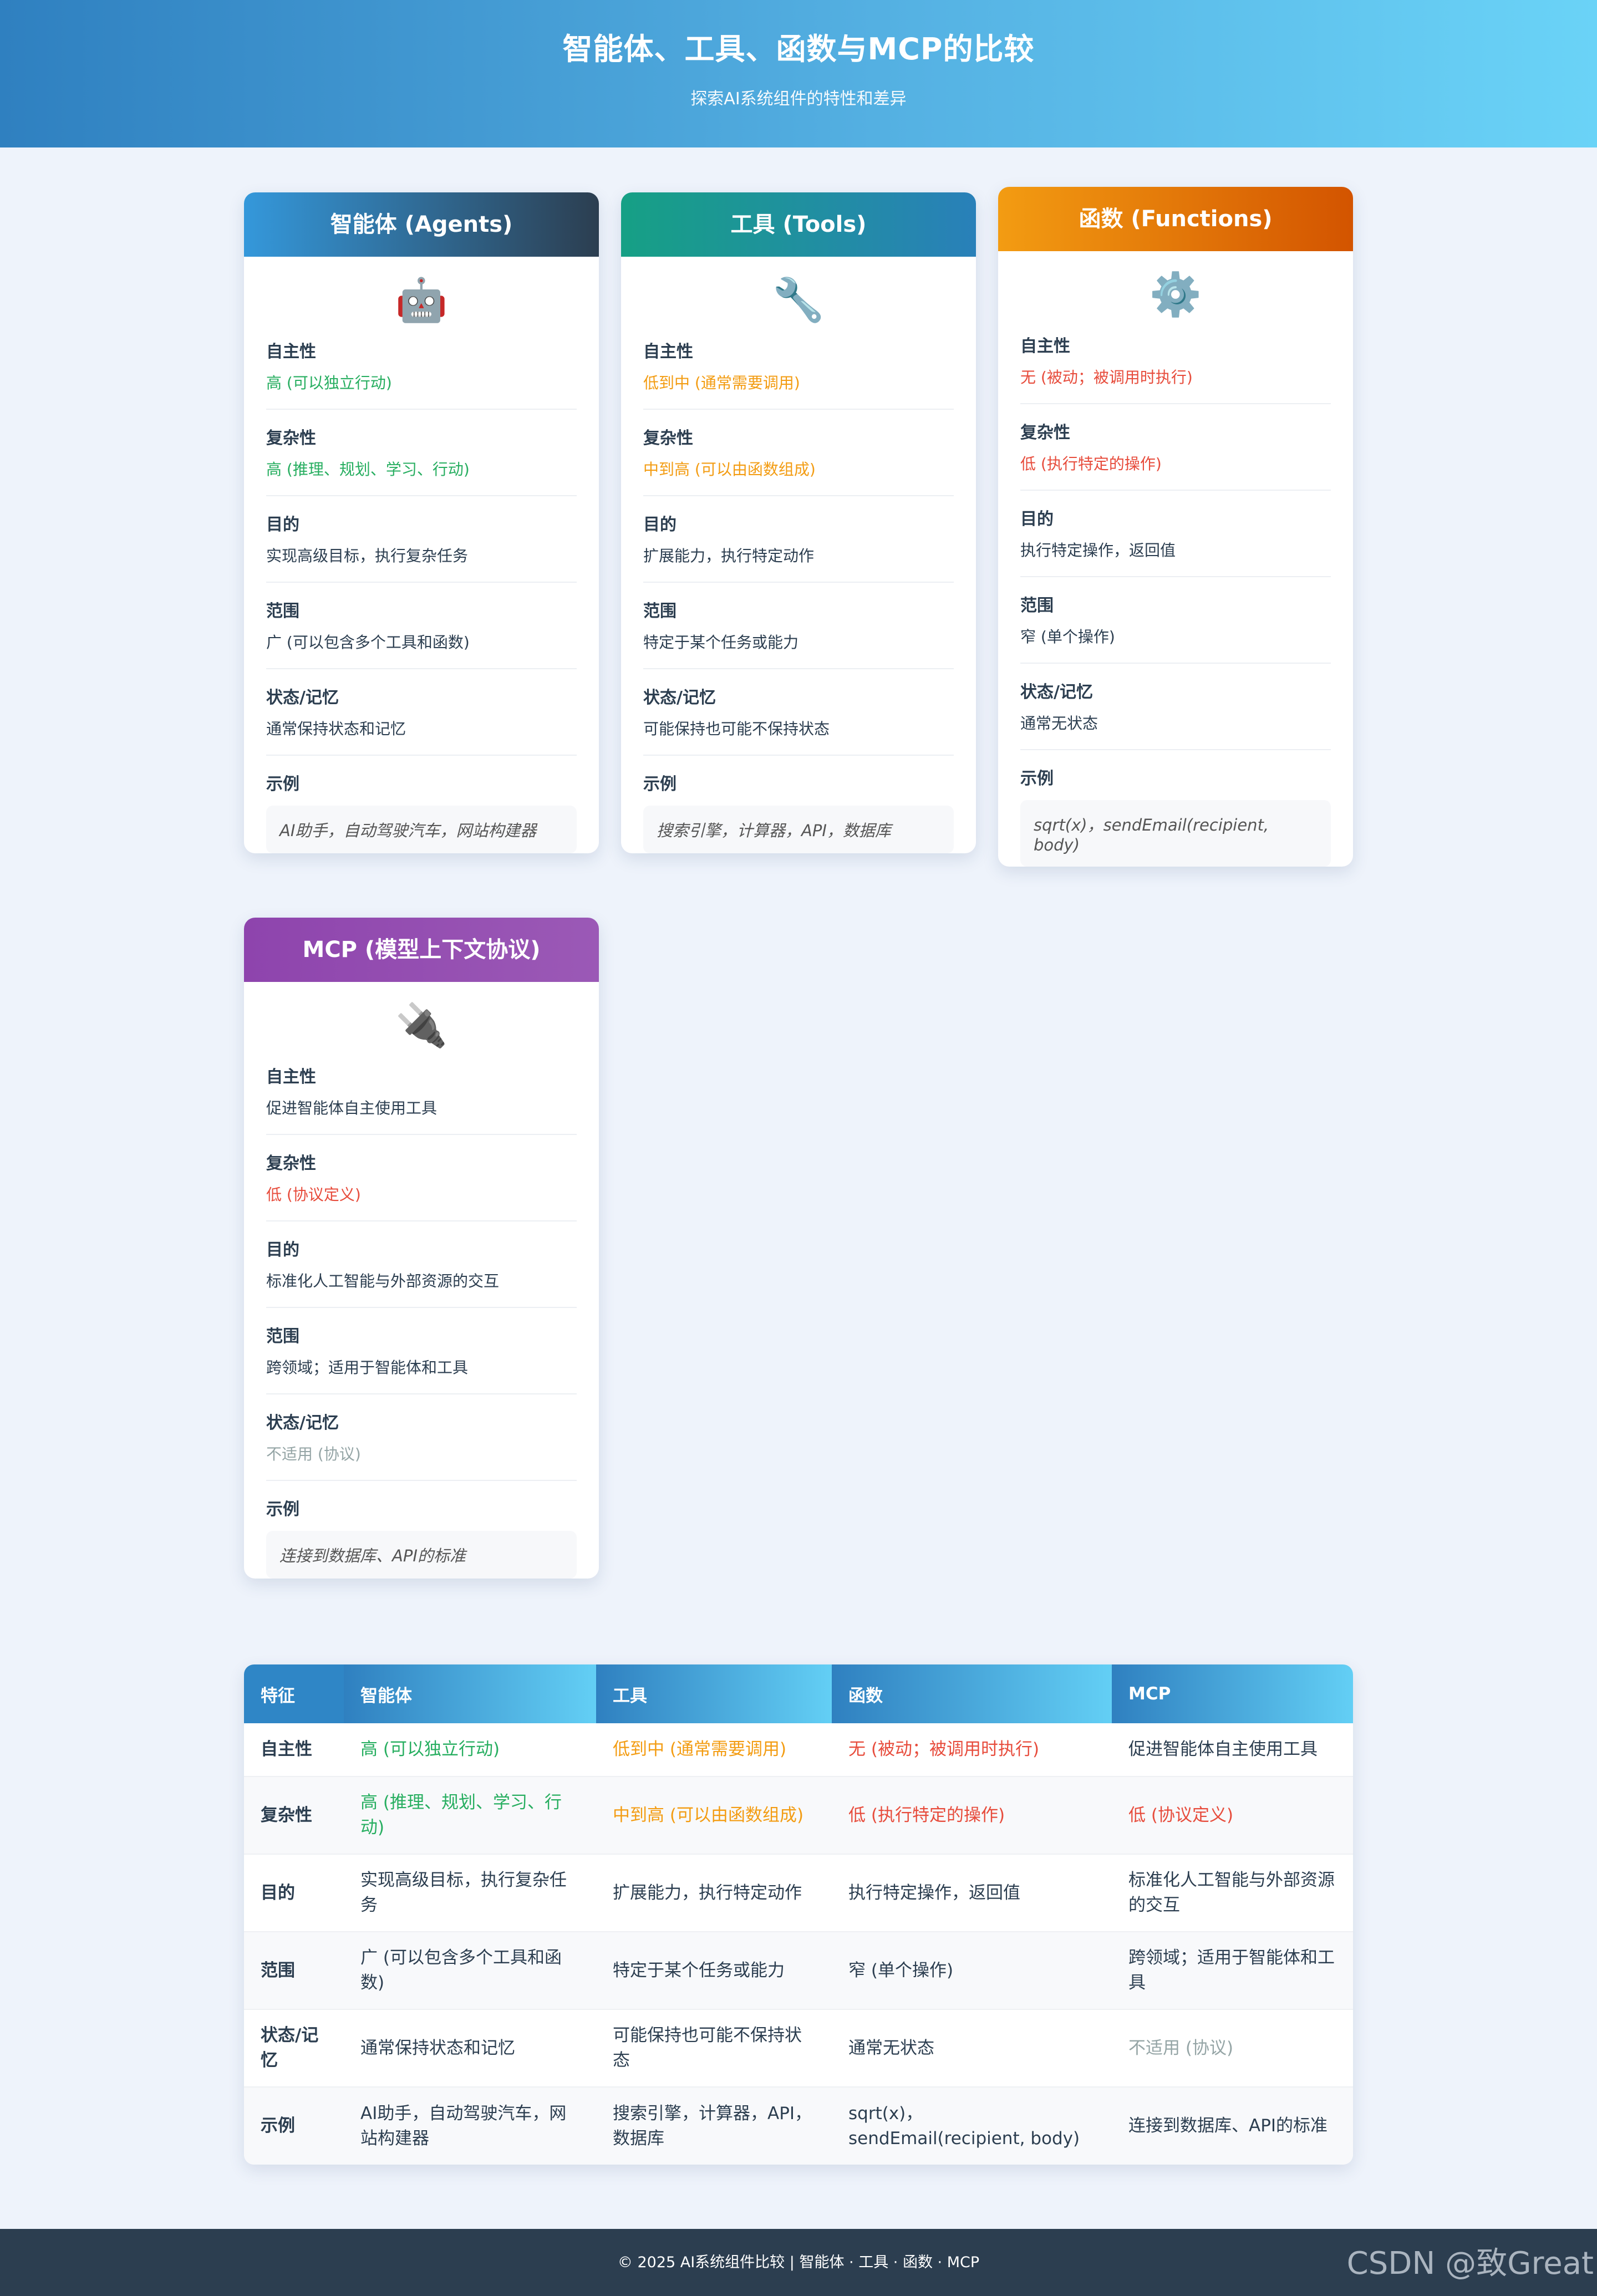 This screenshot has height=2296, width=1597. I want to click on table-cell: 标准化人工智能与外部资源的交互, so click(1232, 1893).